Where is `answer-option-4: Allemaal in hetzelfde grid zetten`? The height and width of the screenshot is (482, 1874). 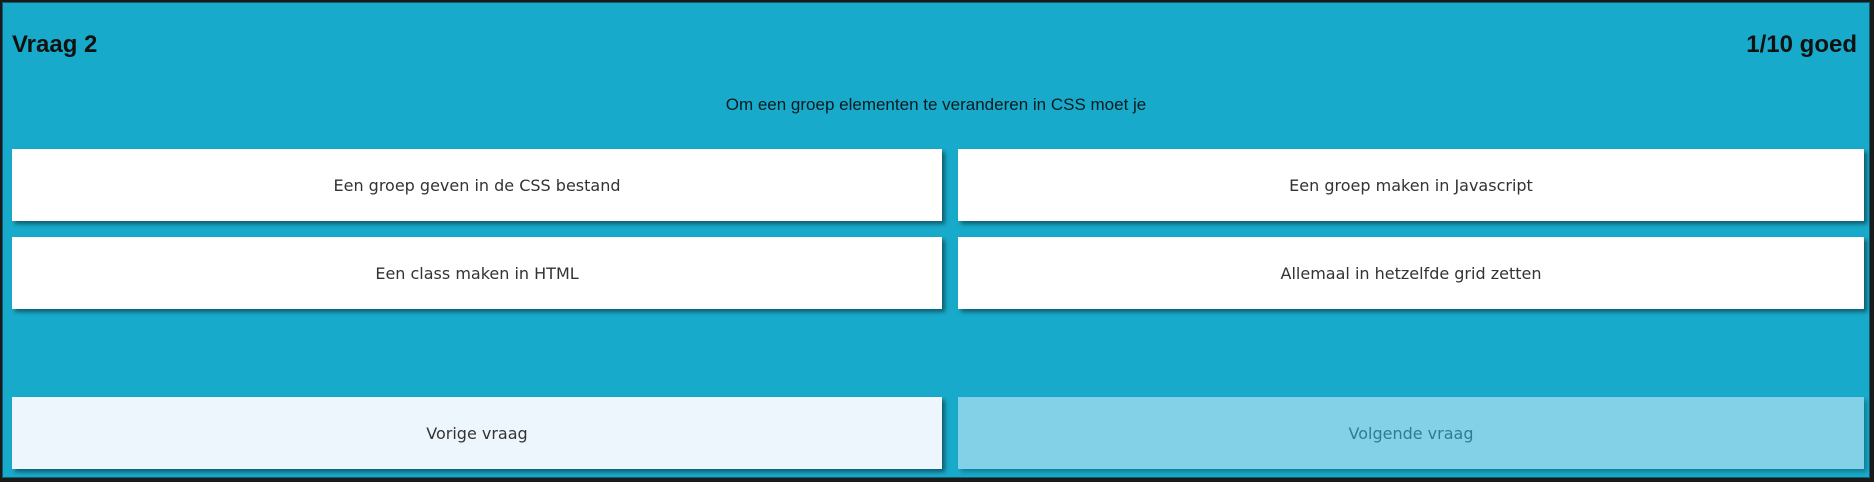
answer-option-4: Allemaal in hetzelfde grid zetten is located at coordinates (1411, 273).